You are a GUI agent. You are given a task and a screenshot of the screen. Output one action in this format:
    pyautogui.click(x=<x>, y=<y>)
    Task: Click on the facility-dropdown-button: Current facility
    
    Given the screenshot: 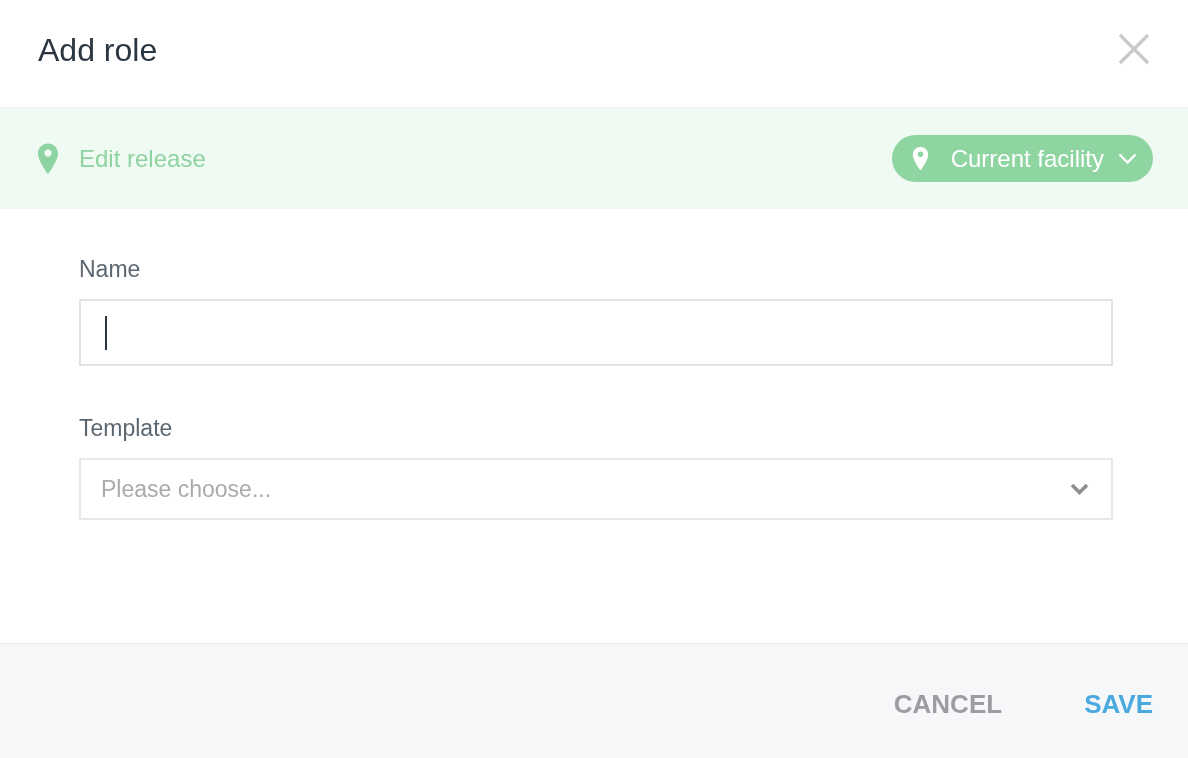 What is the action you would take?
    pyautogui.click(x=1022, y=158)
    